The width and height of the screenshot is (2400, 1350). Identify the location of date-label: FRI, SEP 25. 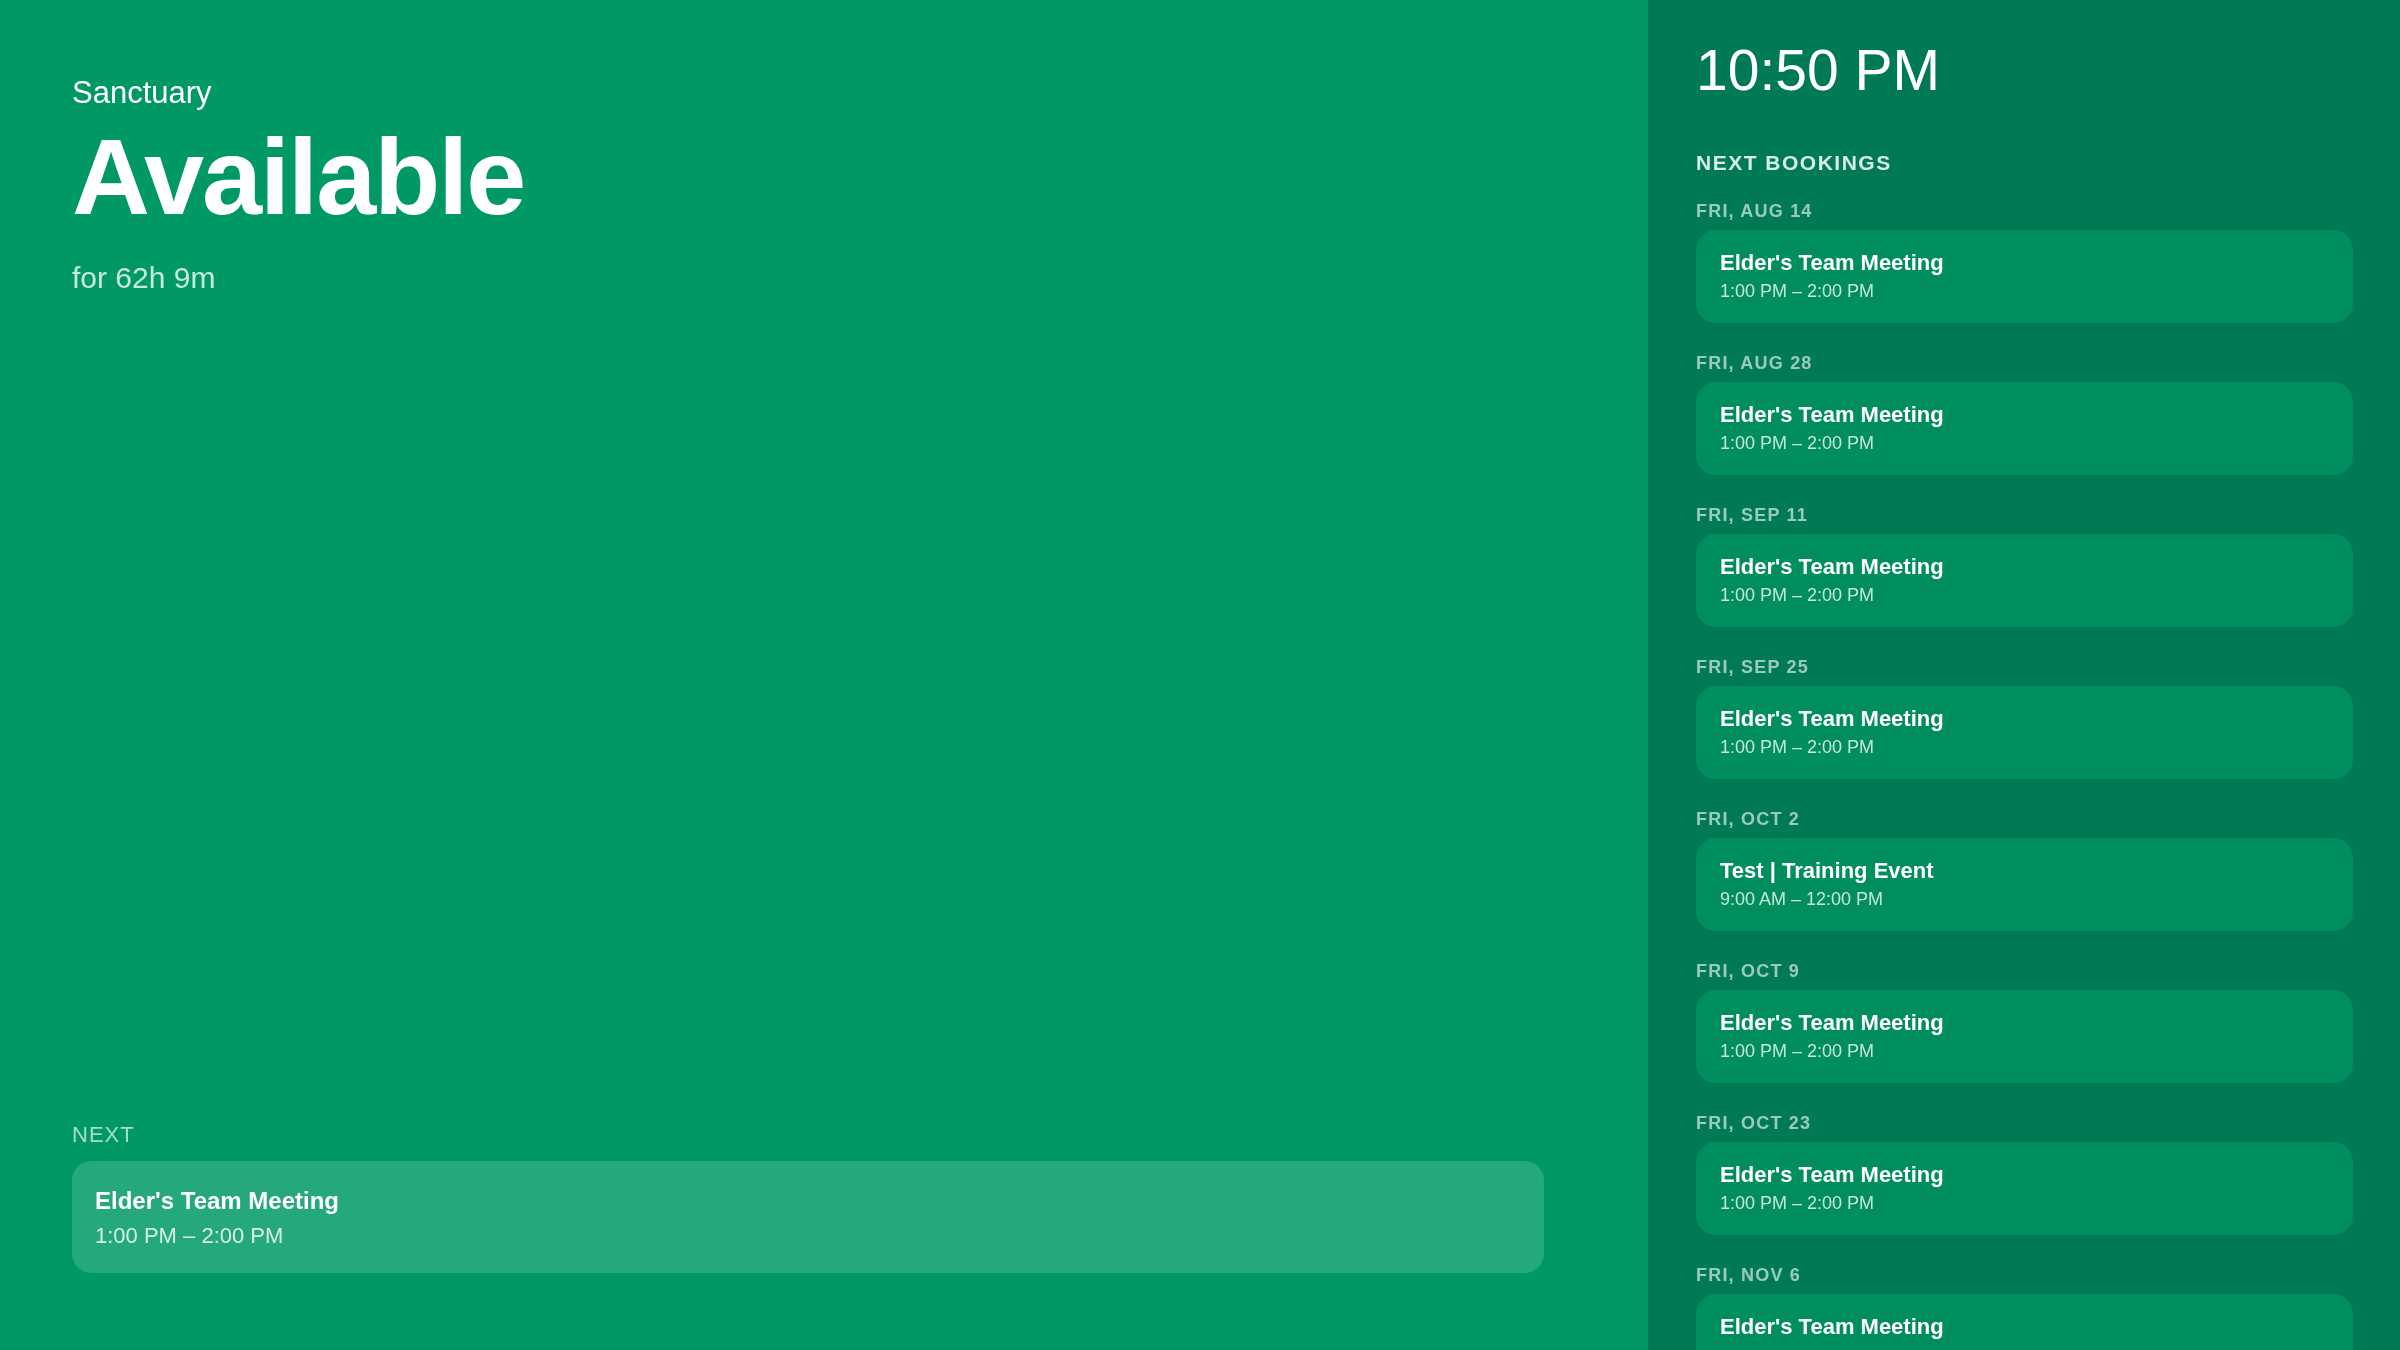
(1753, 667).